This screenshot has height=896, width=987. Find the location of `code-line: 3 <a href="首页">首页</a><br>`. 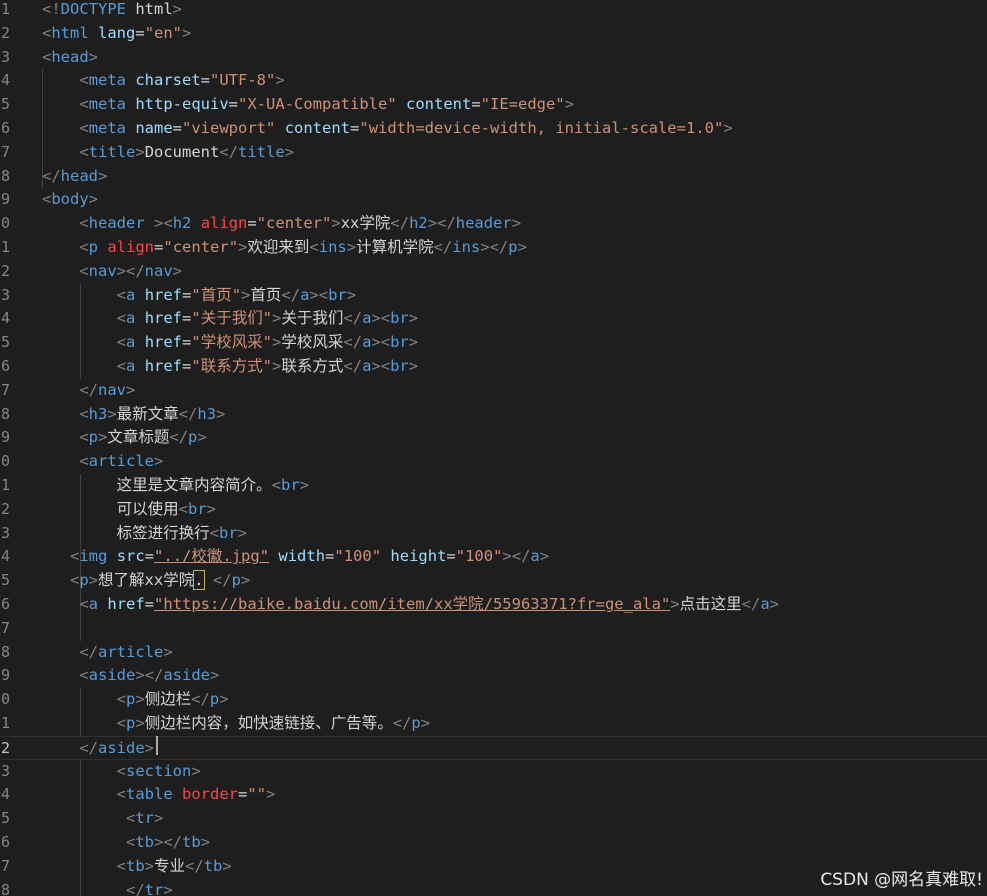

code-line: 3 <a href="首页">首页</a><br> is located at coordinates (493, 296).